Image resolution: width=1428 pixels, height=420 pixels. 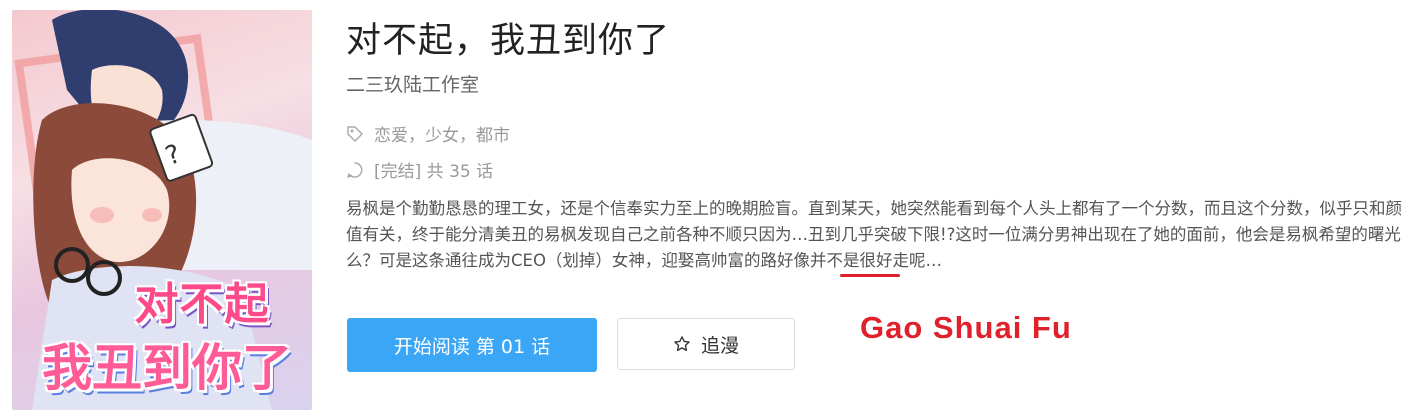 What do you see at coordinates (434, 172) in the screenshot?
I see `status-text: [完结] 共 35 话` at bounding box center [434, 172].